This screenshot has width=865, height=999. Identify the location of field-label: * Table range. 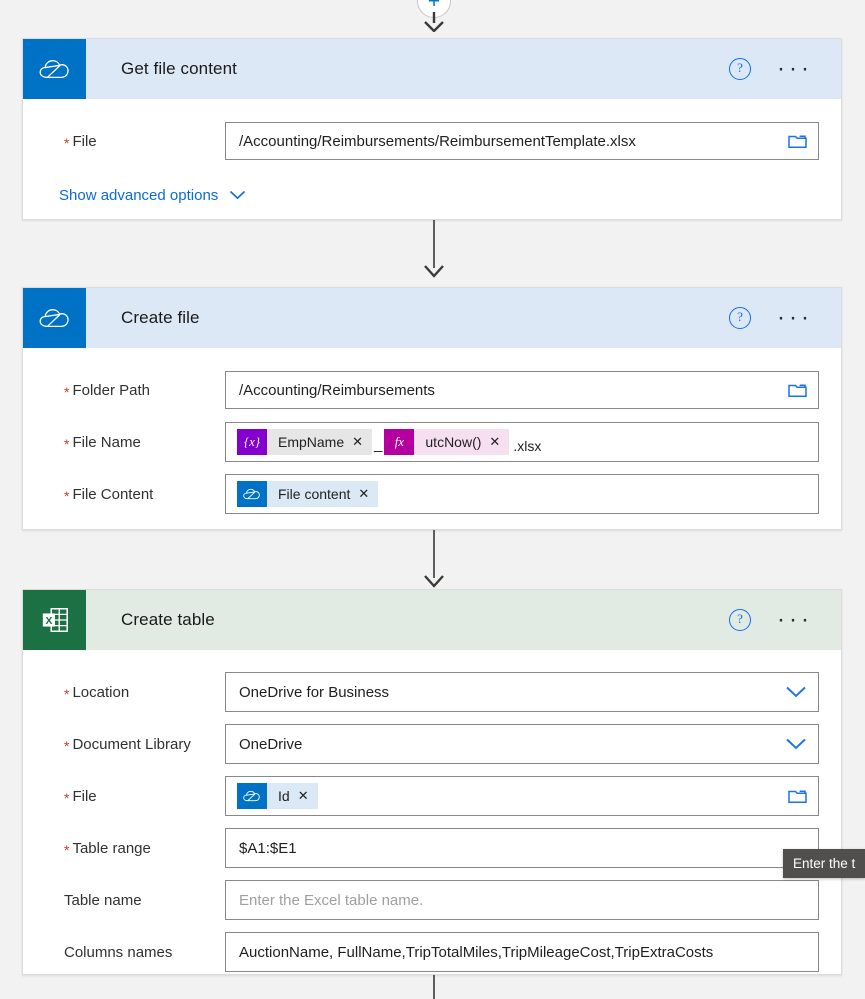
(135, 848).